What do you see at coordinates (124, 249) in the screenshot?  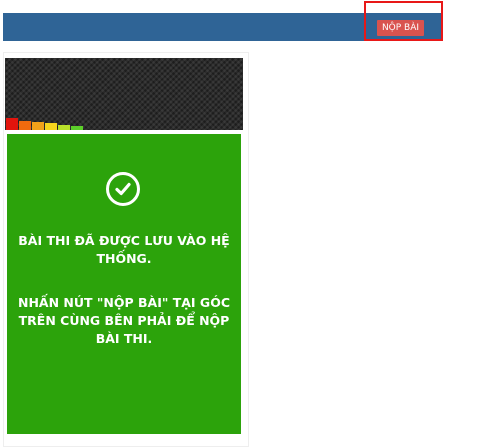 I see `saved-message: BÀI THI ĐÃ ĐƯỢC LƯU VÀO HỆ THỐNG.` at bounding box center [124, 249].